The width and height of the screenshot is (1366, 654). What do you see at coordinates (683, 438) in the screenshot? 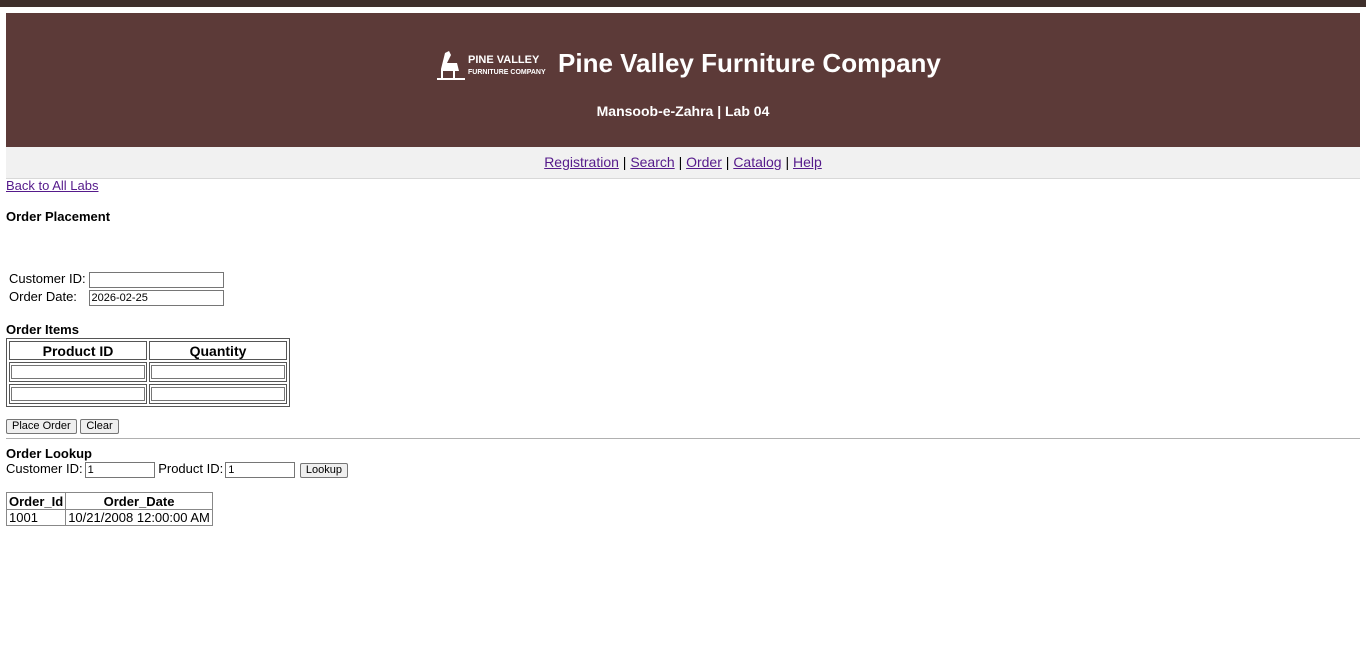
I see `divider` at bounding box center [683, 438].